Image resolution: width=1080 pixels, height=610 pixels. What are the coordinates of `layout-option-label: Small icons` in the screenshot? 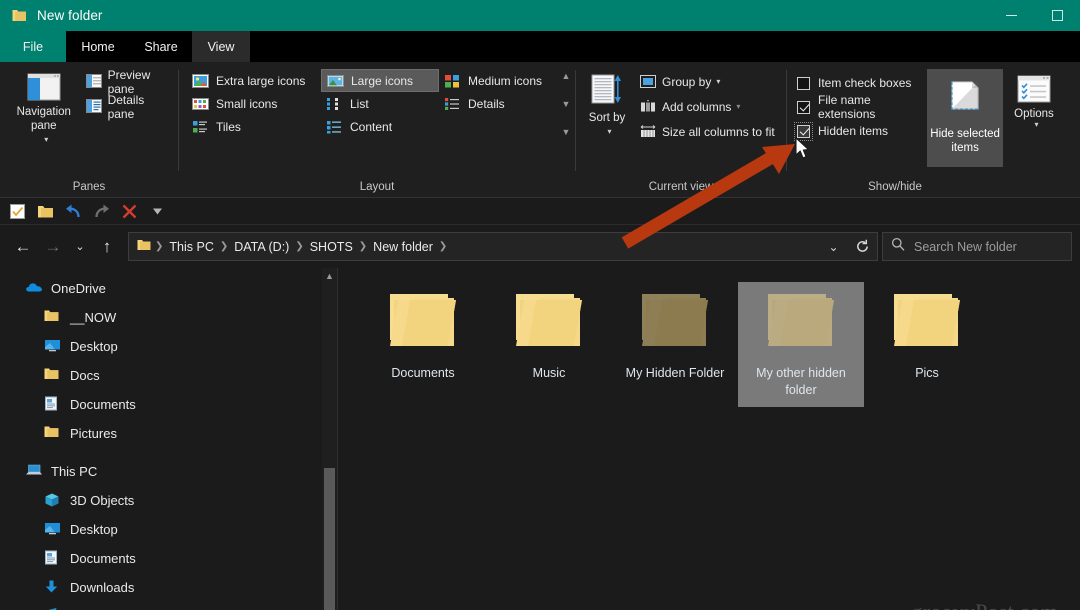 It's located at (247, 103).